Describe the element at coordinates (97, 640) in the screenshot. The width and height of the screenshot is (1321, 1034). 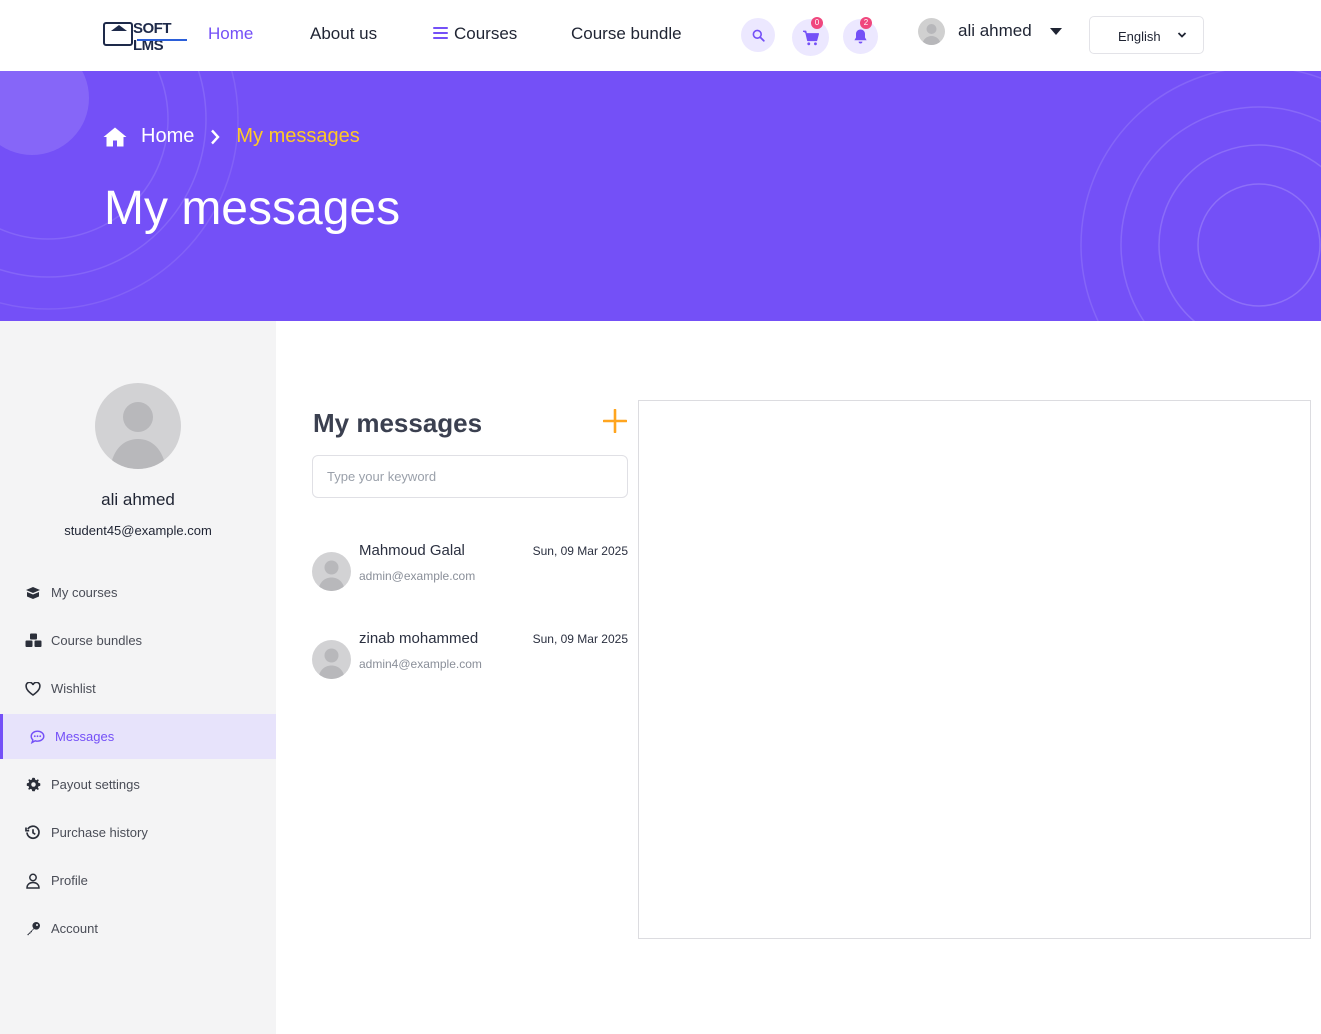
I see `sidebar-item-label: Course bundles` at that location.